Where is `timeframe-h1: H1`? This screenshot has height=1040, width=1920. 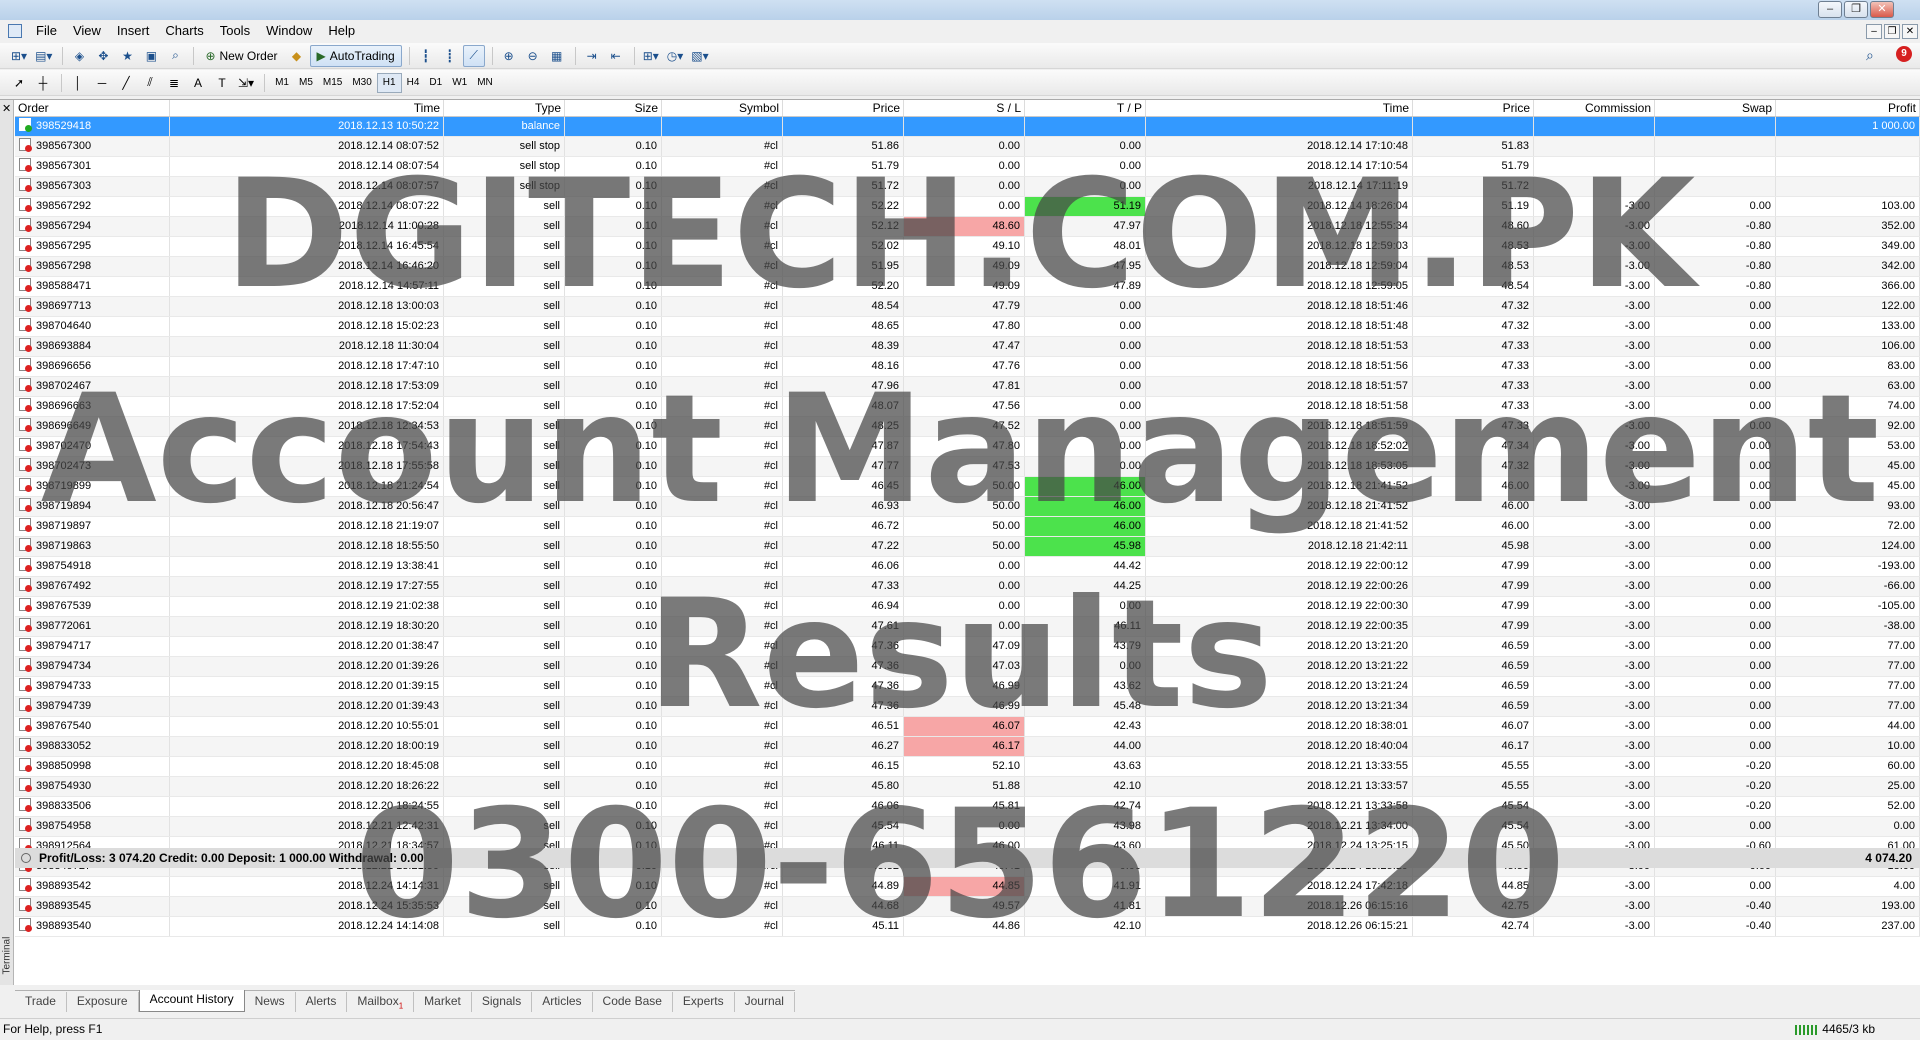 timeframe-h1: H1 is located at coordinates (389, 82).